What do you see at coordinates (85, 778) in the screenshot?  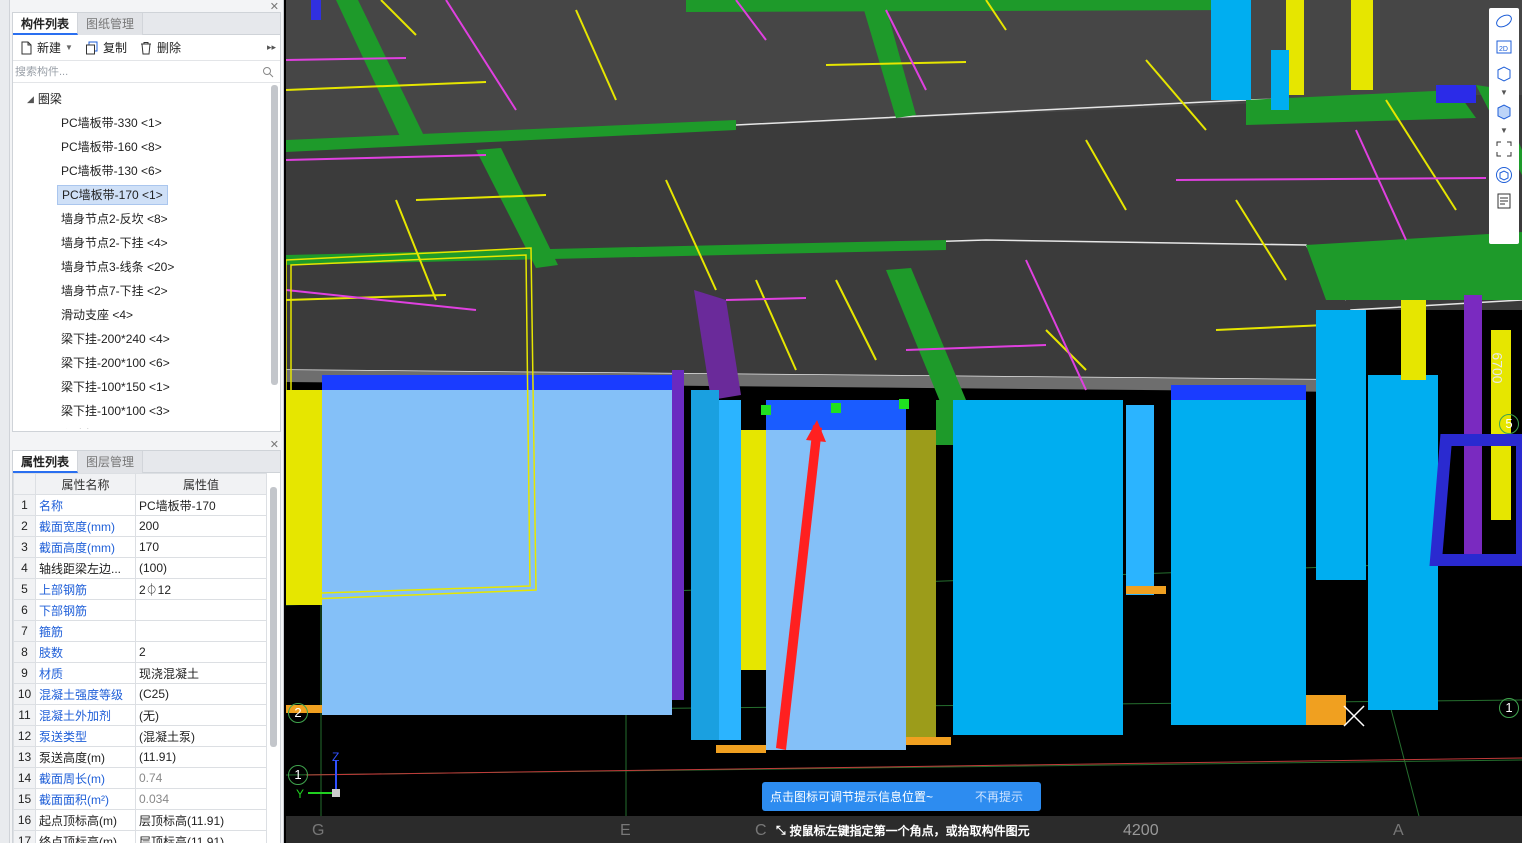 I see `property-name: 截面周长(m)` at bounding box center [85, 778].